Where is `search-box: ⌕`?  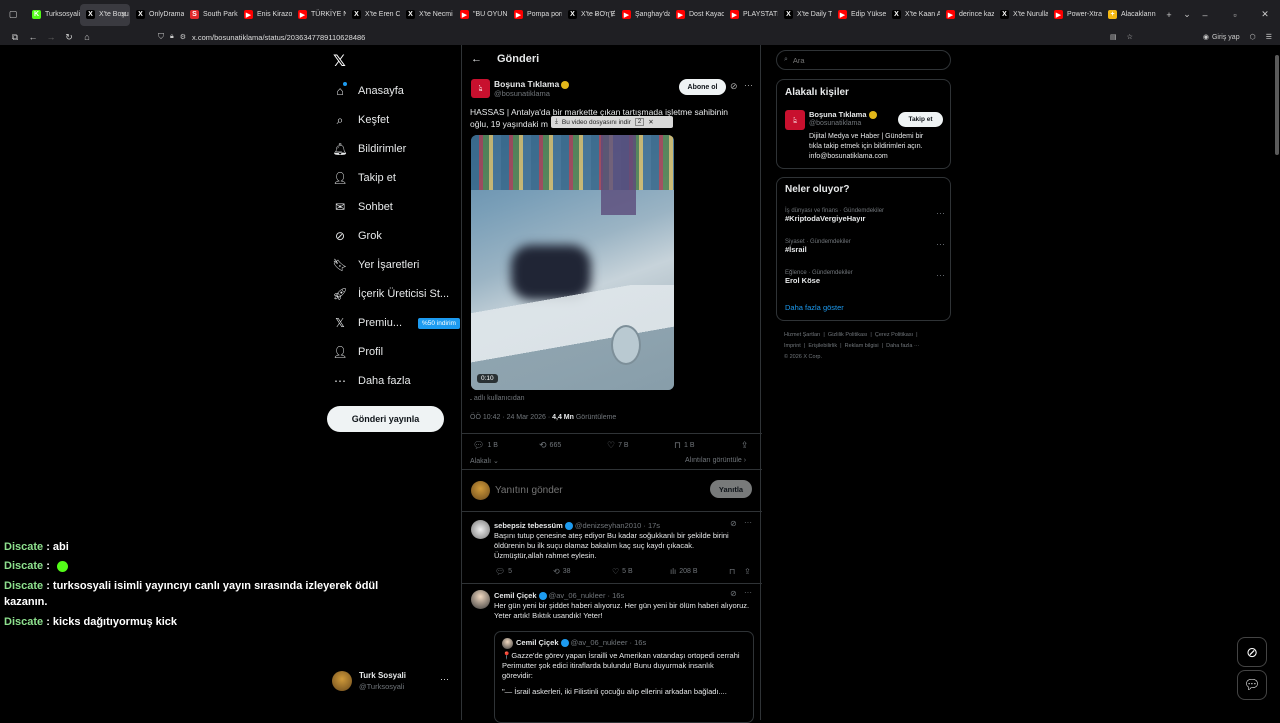 search-box: ⌕ is located at coordinates (863, 60).